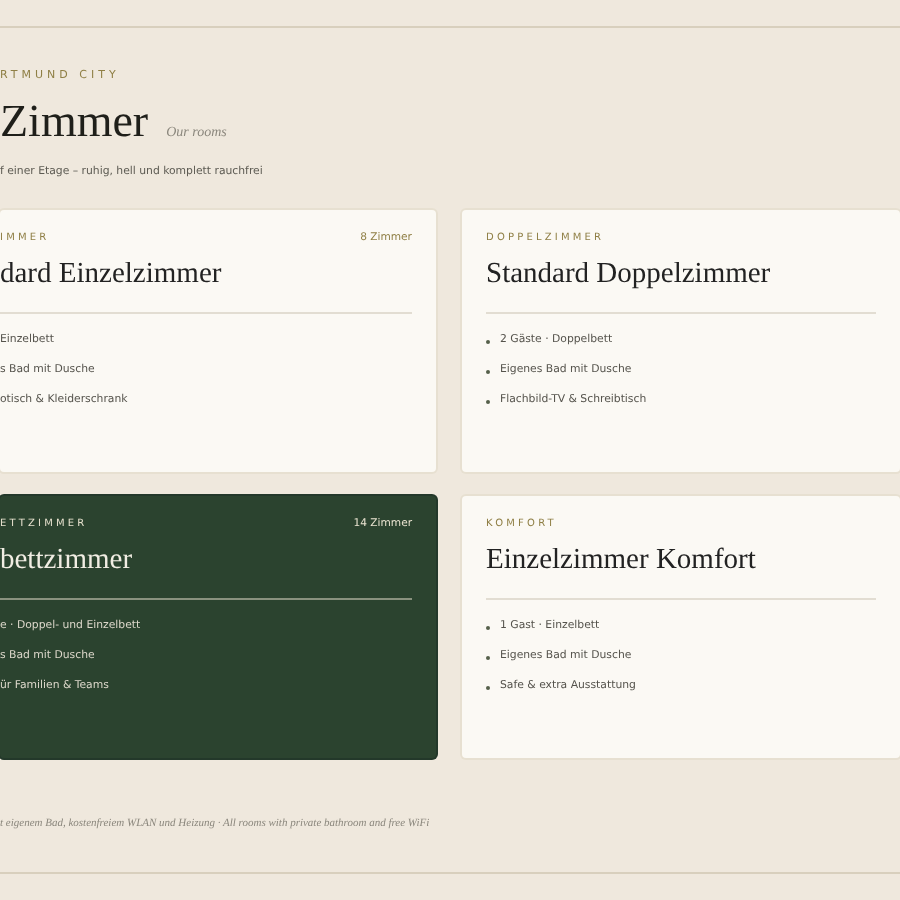  What do you see at coordinates (67, 560) in the screenshot?
I see `room-title: bettzimmer` at bounding box center [67, 560].